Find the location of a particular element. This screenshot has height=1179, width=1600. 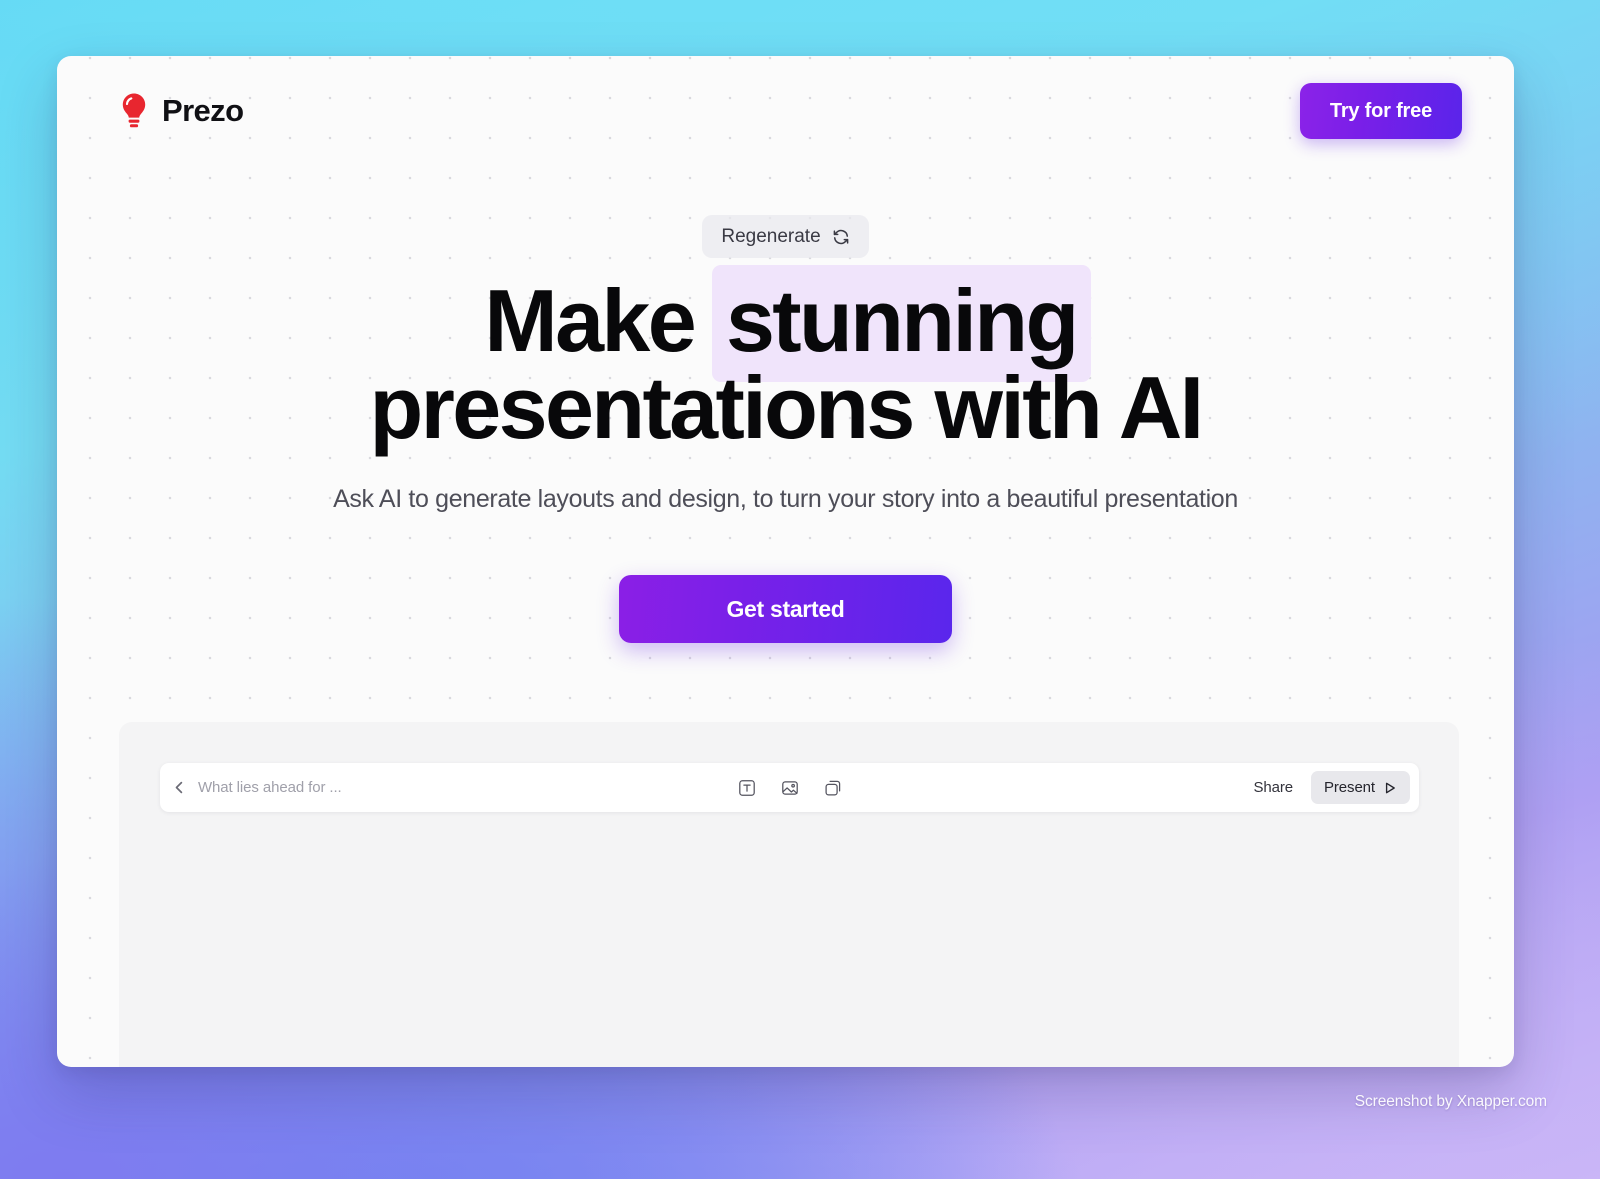

brand-logo: Prezo is located at coordinates (181, 111).